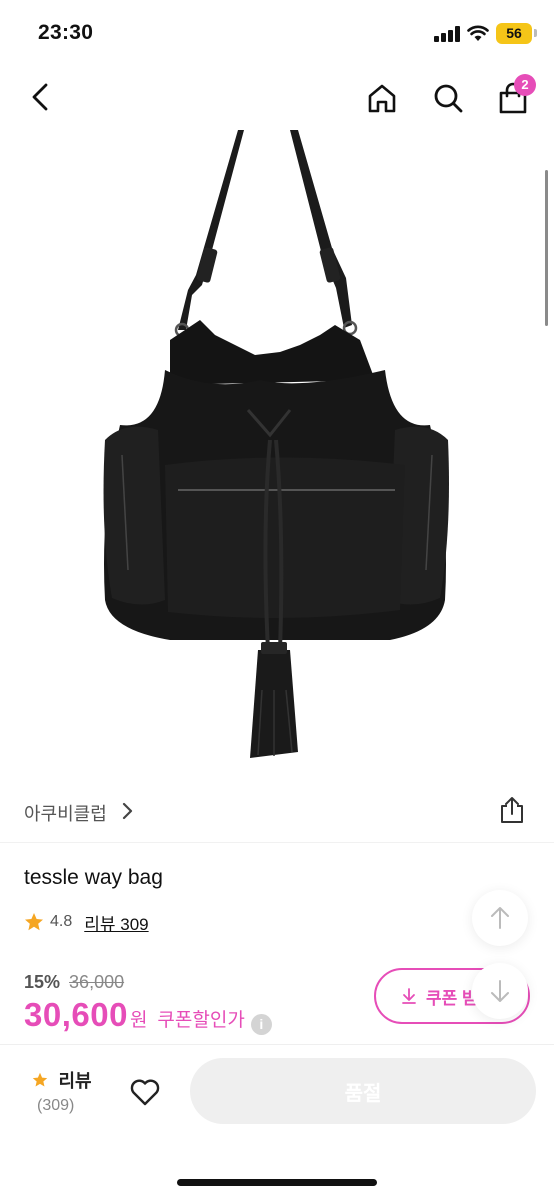 This screenshot has height=1200, width=554. What do you see at coordinates (277, 842) in the screenshot?
I see `section-divider` at bounding box center [277, 842].